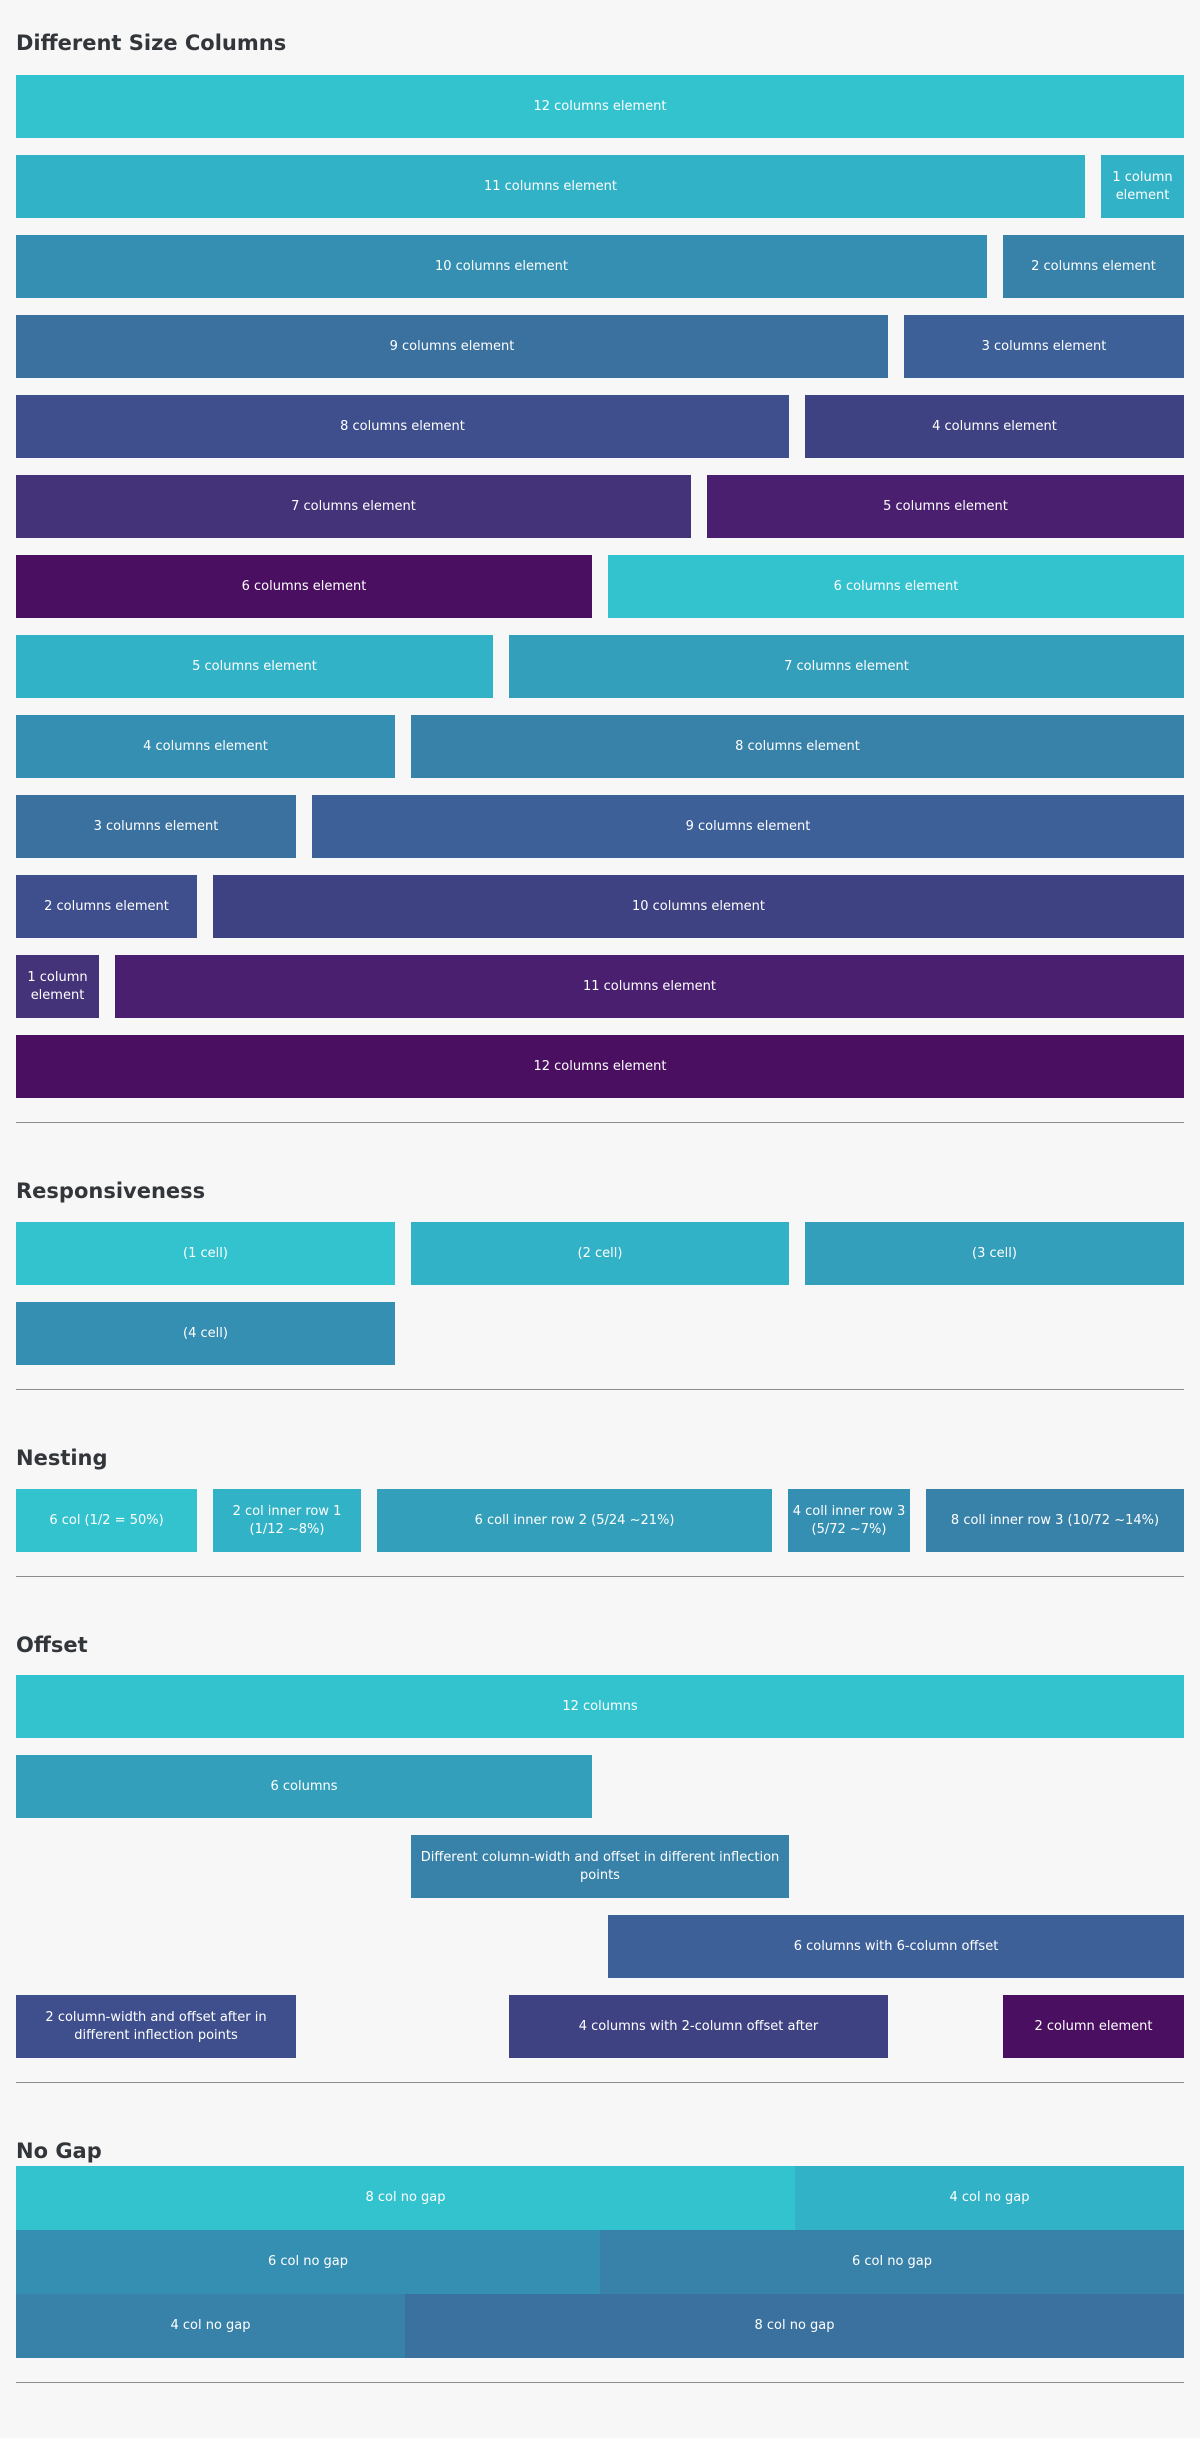 The width and height of the screenshot is (1200, 2438). What do you see at coordinates (896, 1946) in the screenshot?
I see `offset-cell-6-col-offset: 6 columns with 6-column offset` at bounding box center [896, 1946].